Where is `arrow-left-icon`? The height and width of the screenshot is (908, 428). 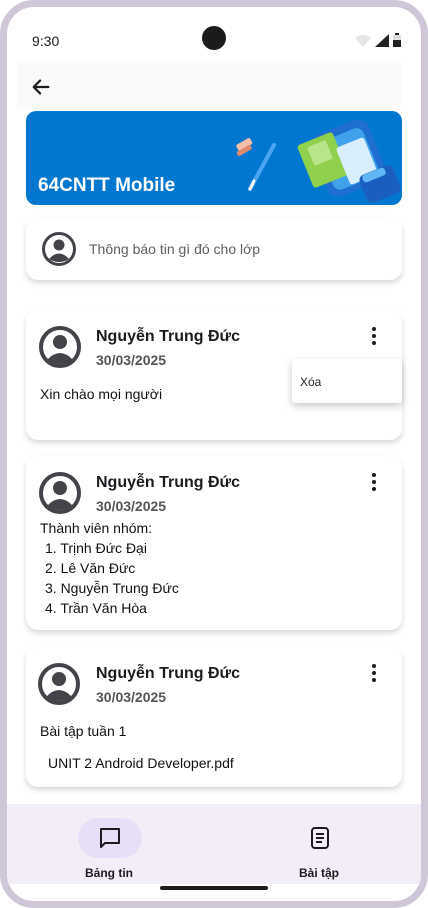
arrow-left-icon is located at coordinates (41, 87).